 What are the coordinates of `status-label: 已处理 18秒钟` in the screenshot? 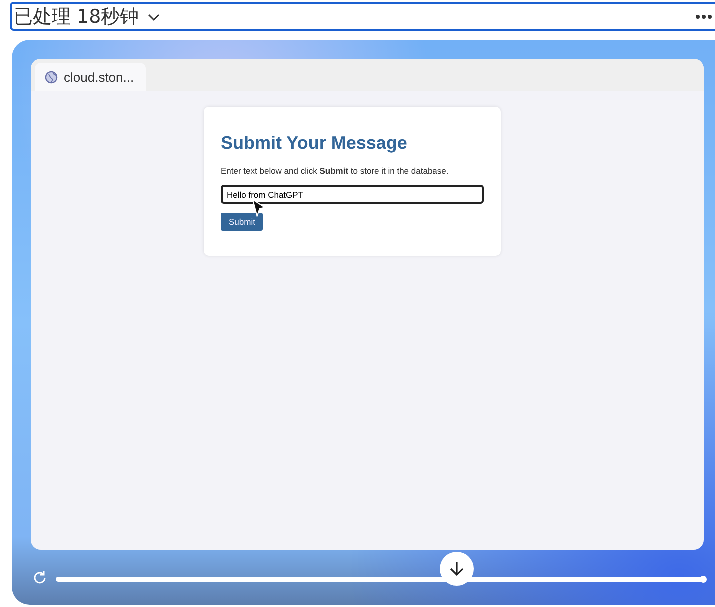 It's located at (77, 17).